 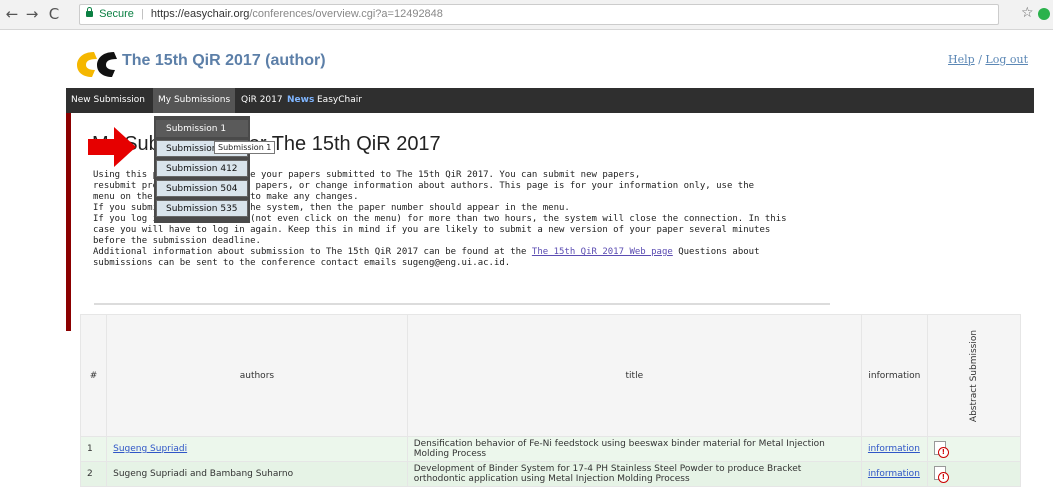 I want to click on dropdown-item-submission-535: Submission 535, so click(x=202, y=208).